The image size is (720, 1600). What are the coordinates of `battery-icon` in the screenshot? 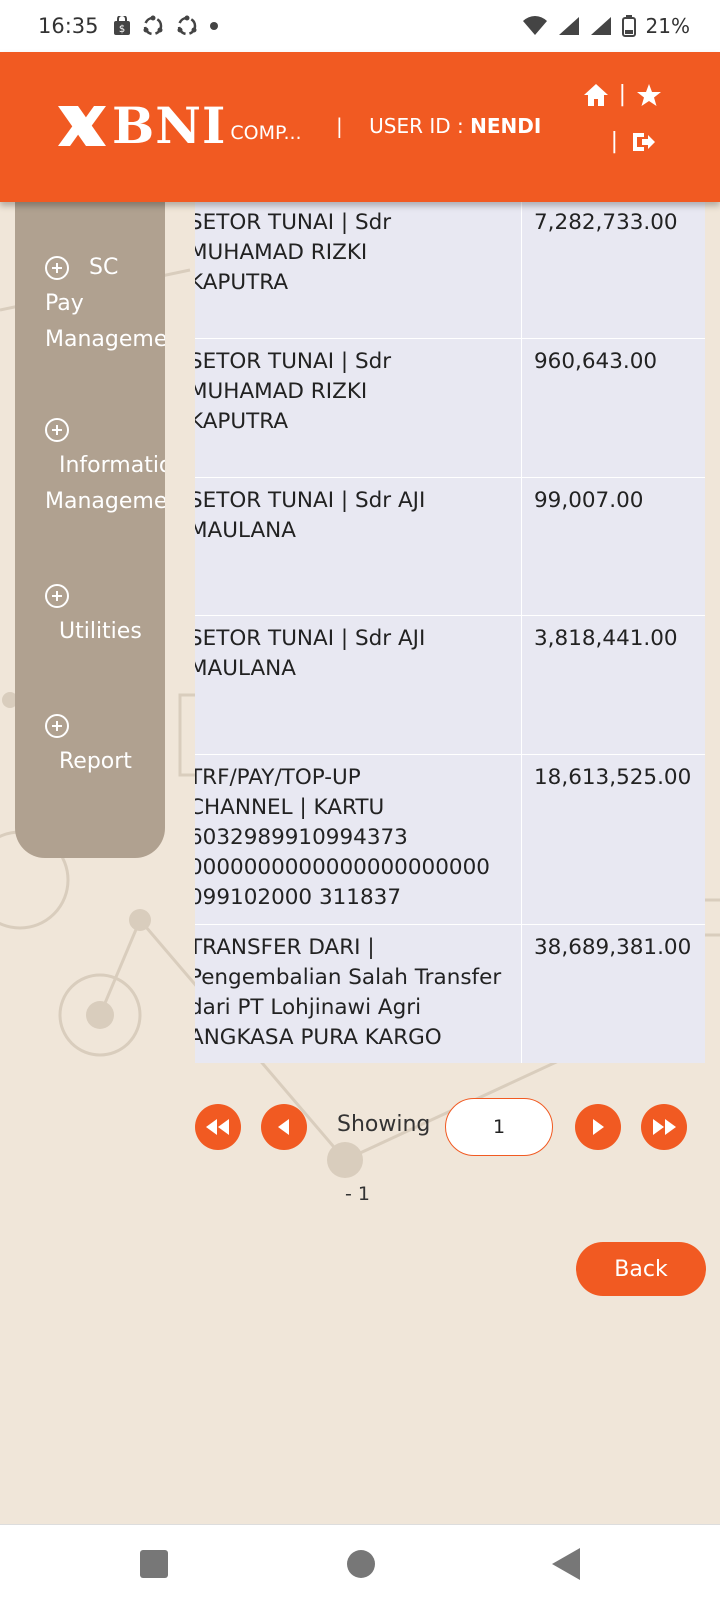 It's located at (628, 26).